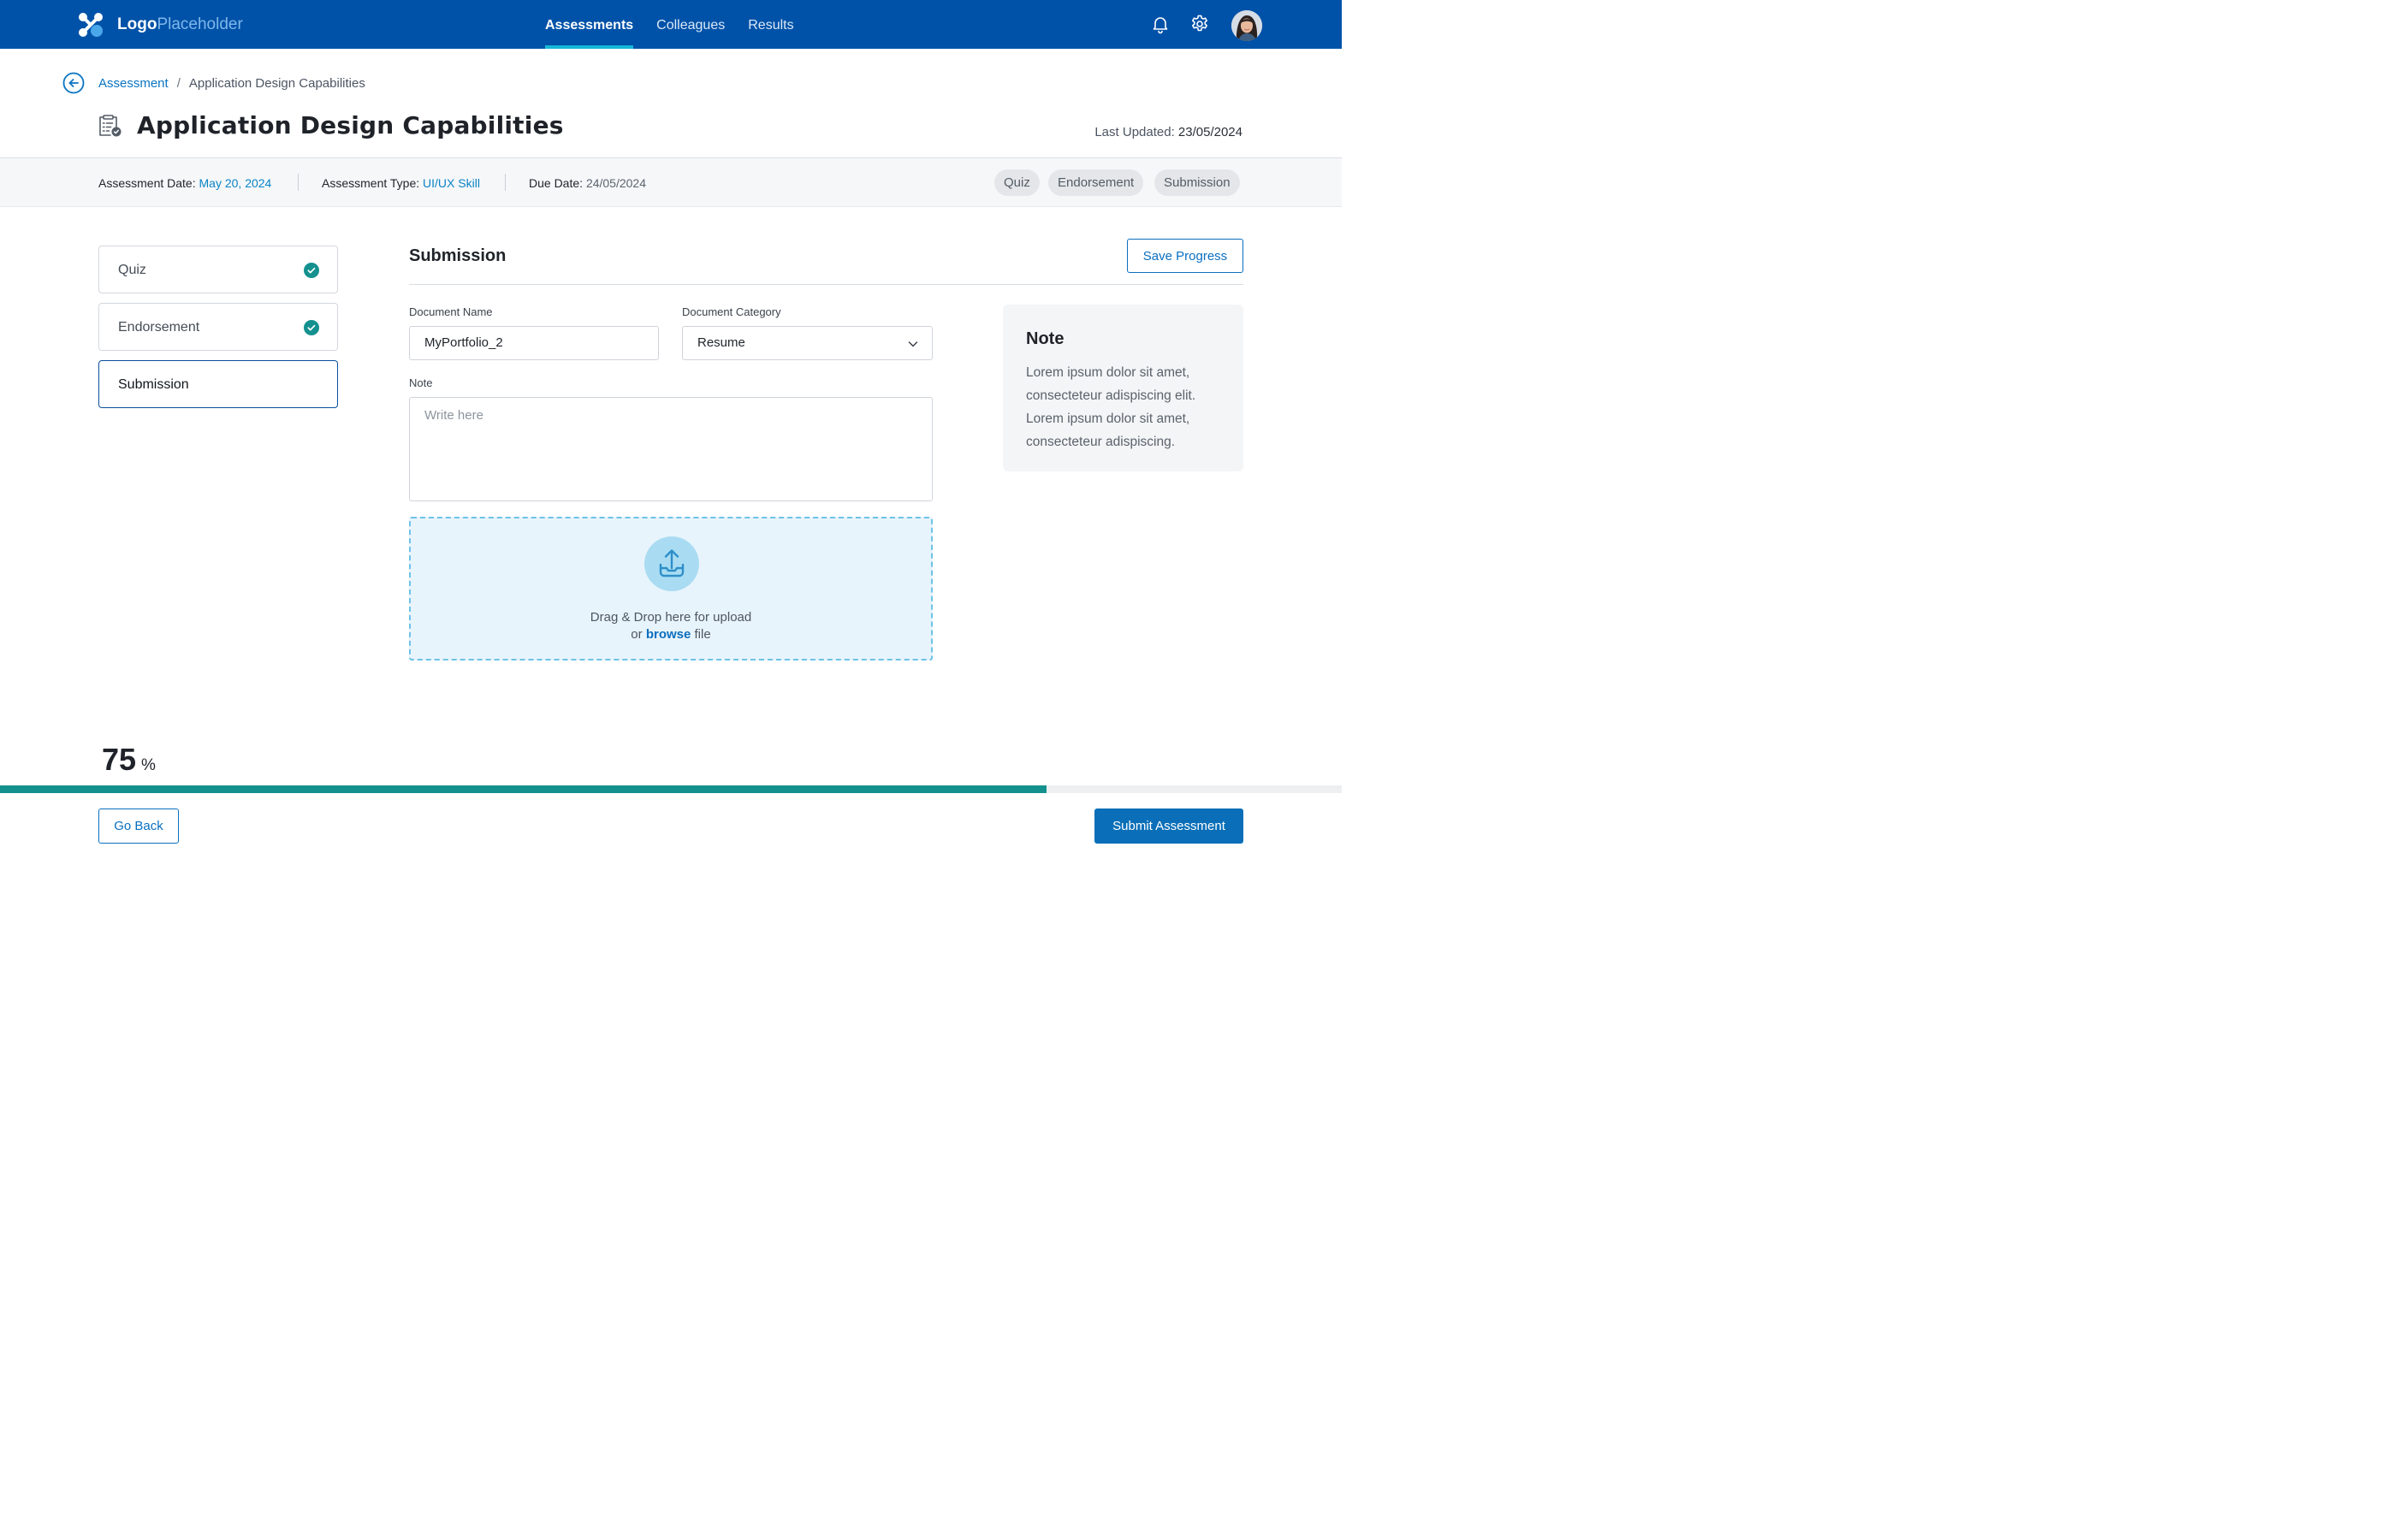 Image resolution: width=2396 pixels, height=1540 pixels. What do you see at coordinates (731, 311) in the screenshot?
I see `document-category-label: Document Category` at bounding box center [731, 311].